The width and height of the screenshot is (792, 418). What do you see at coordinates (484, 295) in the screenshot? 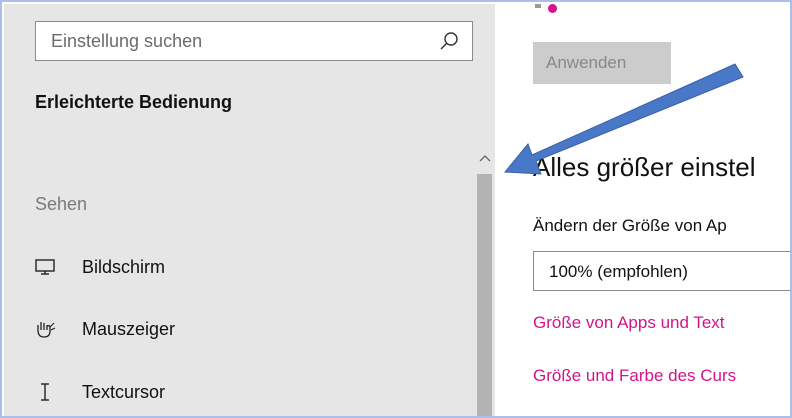
I see `scrollbar-thumb` at bounding box center [484, 295].